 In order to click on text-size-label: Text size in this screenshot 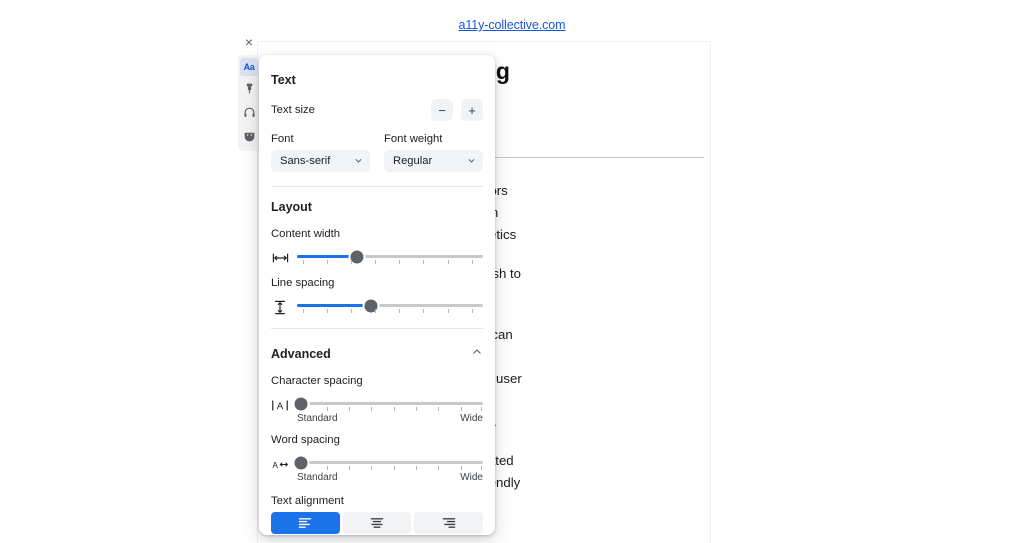, I will do `click(293, 110)`.